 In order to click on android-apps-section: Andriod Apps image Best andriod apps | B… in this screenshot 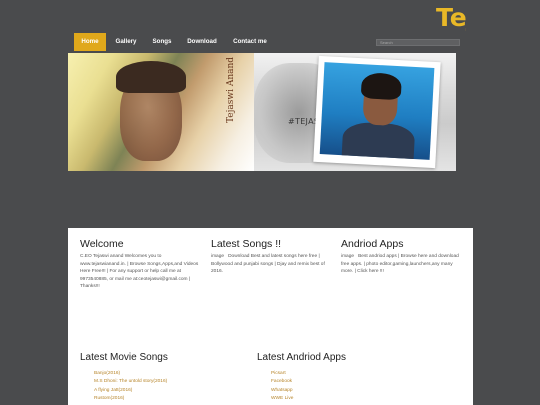, I will do `click(401, 257)`.